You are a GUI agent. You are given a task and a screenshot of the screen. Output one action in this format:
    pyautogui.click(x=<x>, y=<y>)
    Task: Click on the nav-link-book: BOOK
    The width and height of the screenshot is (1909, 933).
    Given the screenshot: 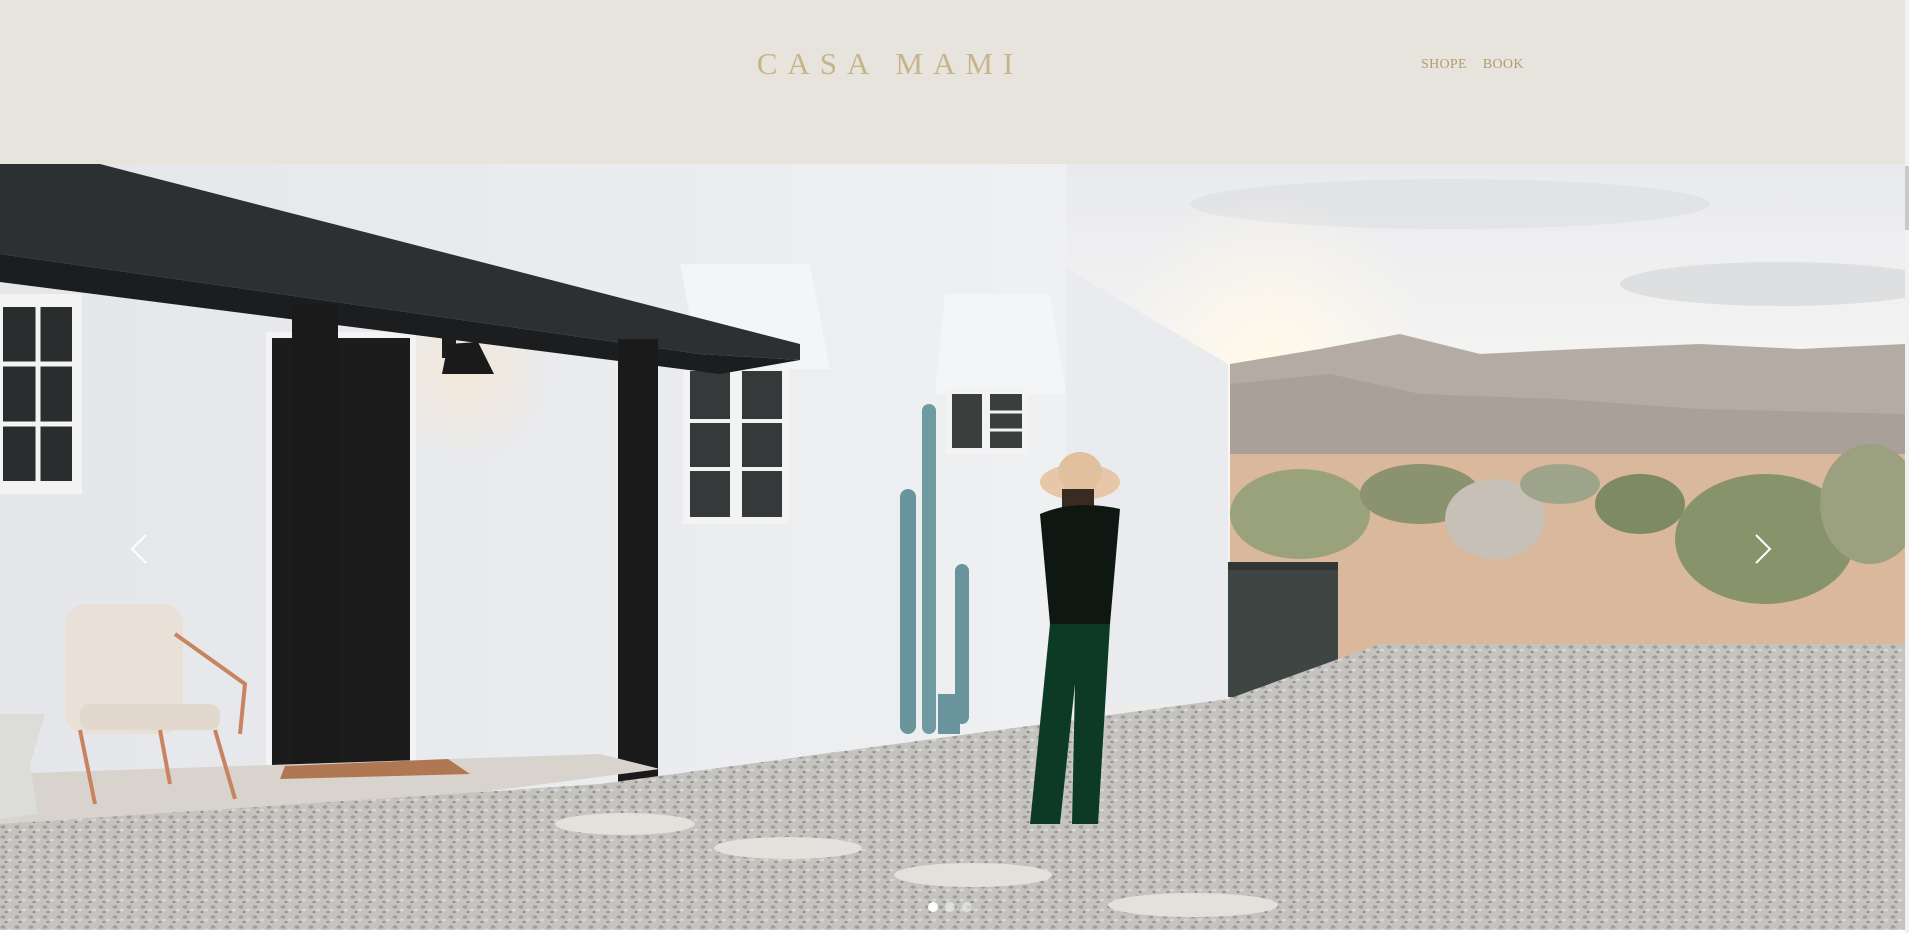 What is the action you would take?
    pyautogui.click(x=1503, y=65)
    